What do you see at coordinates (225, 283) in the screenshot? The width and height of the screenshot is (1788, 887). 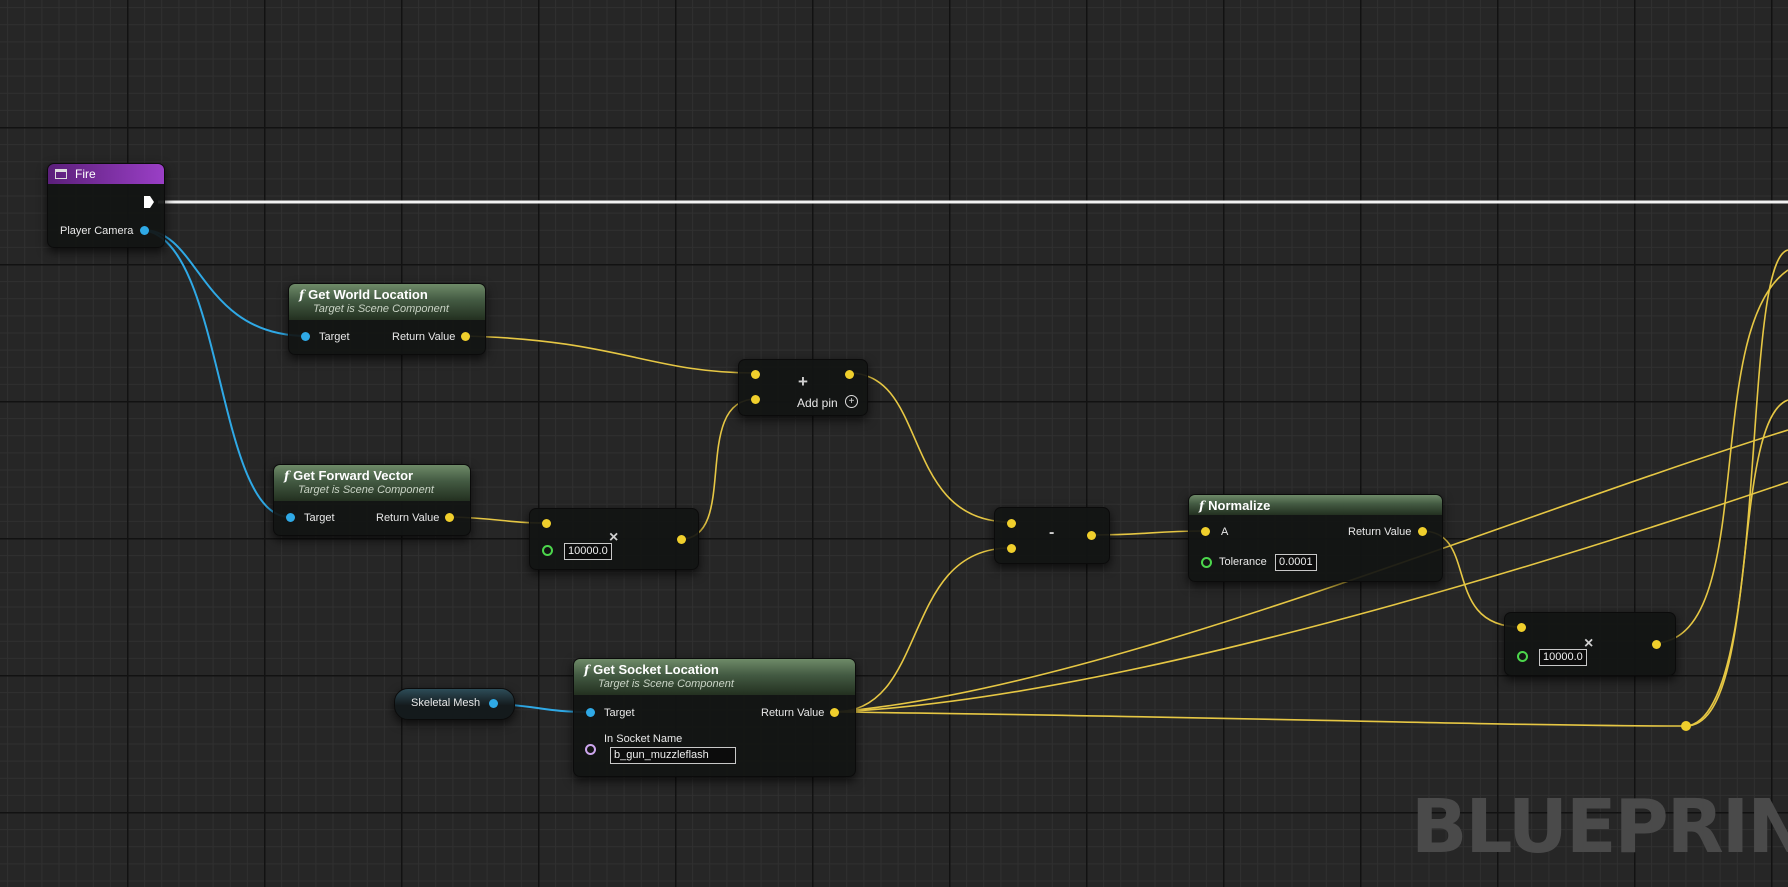 I see `wire-camera-to-world-location` at bounding box center [225, 283].